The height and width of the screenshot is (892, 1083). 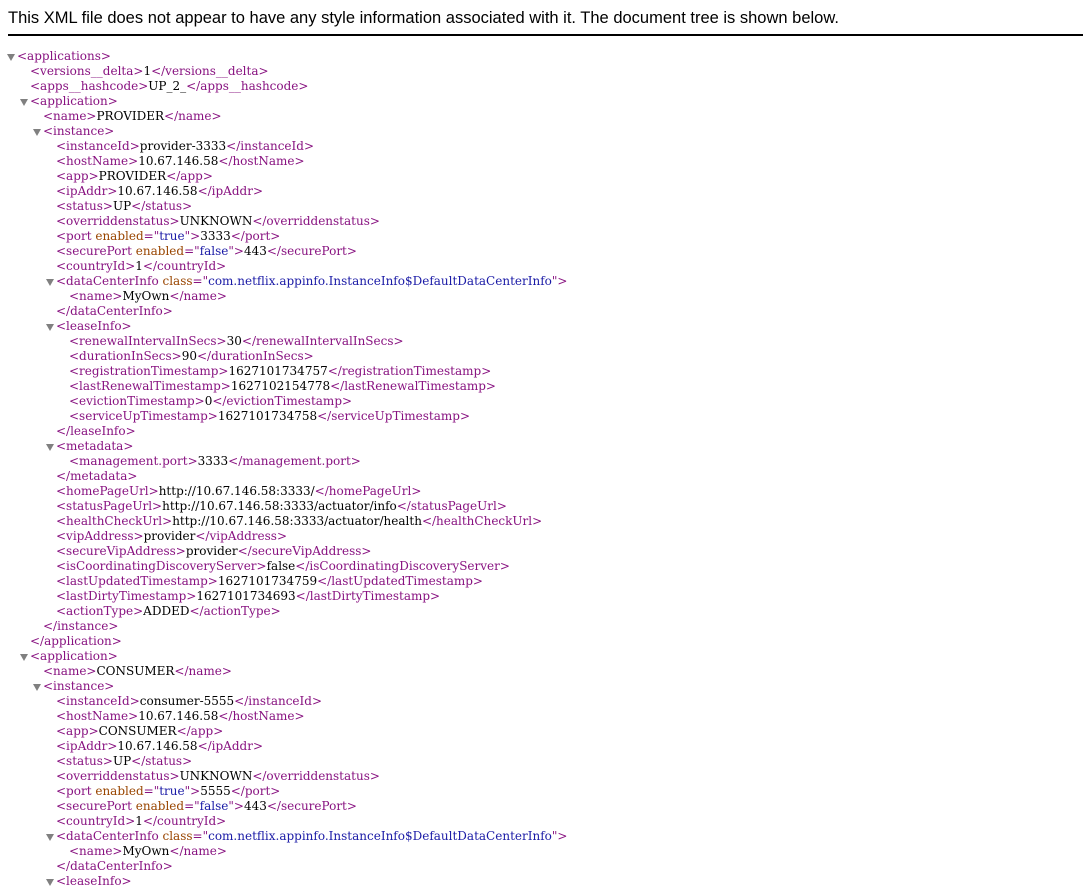 What do you see at coordinates (541, 671) in the screenshot?
I see `xml-line-name: <name>CONSUMER</name>` at bounding box center [541, 671].